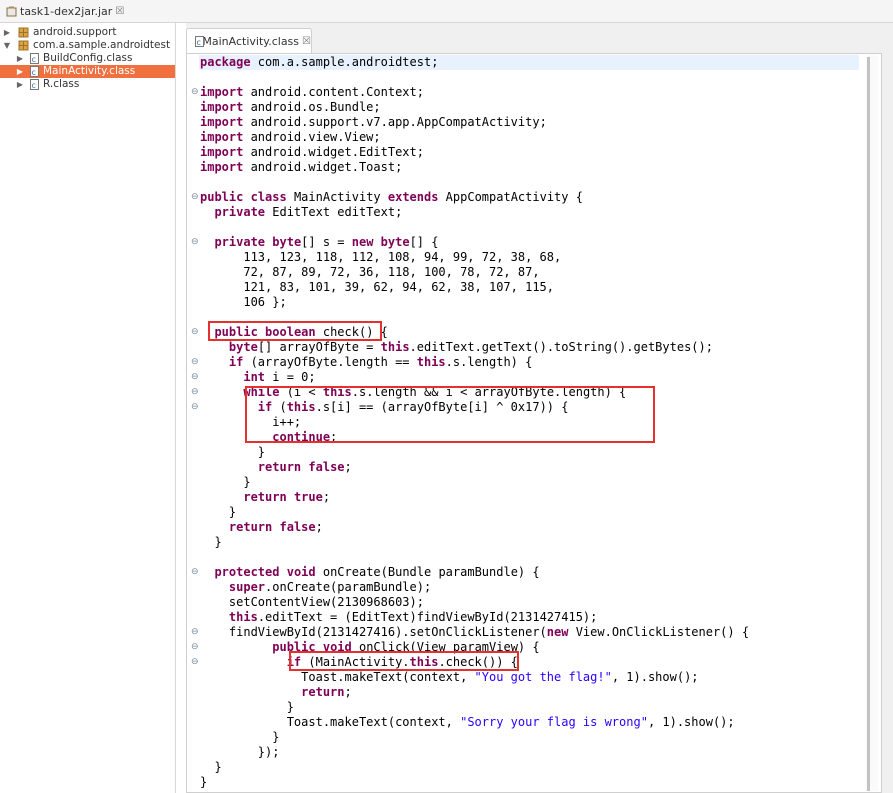 This screenshot has width=893, height=793. I want to click on tree-item-label: MainActivity.class, so click(89, 71).